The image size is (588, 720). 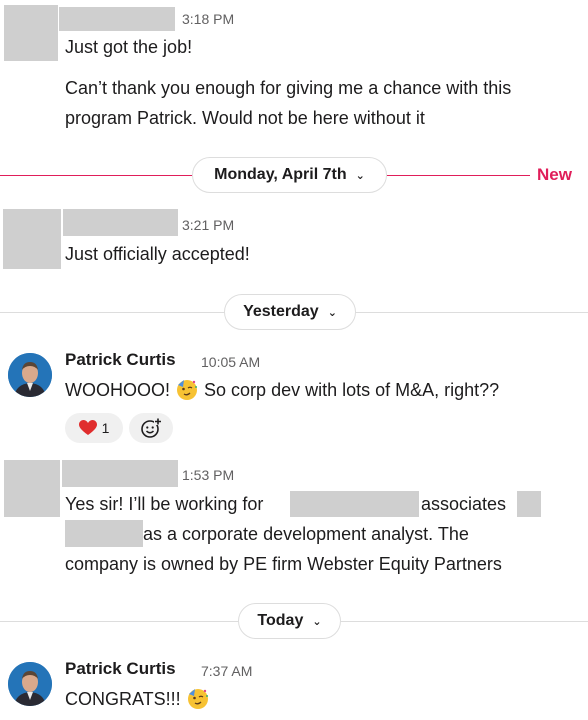 What do you see at coordinates (306, 534) in the screenshot?
I see `message-text: as a corporate development analyst. The` at bounding box center [306, 534].